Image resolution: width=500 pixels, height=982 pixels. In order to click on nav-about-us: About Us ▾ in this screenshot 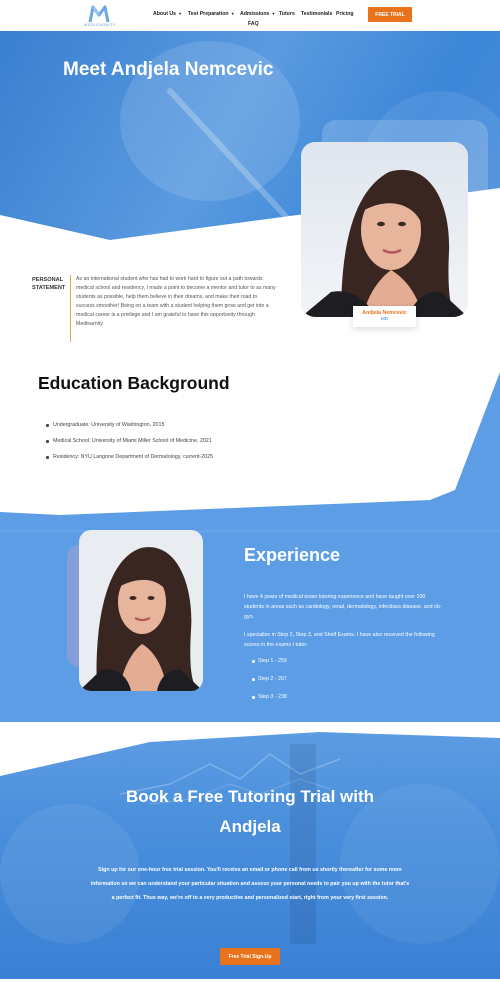, I will do `click(167, 14)`.